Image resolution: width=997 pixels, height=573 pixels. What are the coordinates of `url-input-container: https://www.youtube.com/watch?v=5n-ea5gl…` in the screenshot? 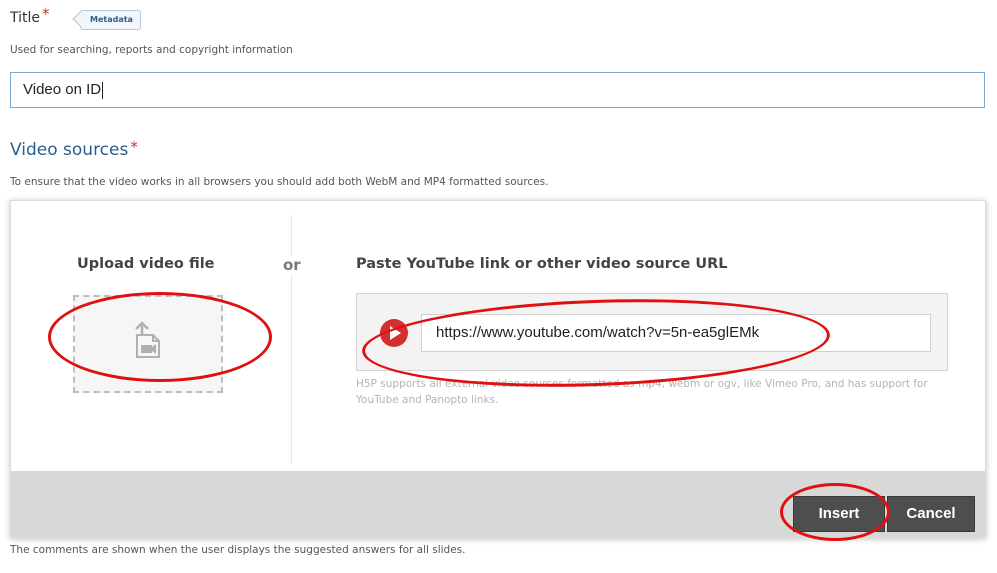 It's located at (652, 332).